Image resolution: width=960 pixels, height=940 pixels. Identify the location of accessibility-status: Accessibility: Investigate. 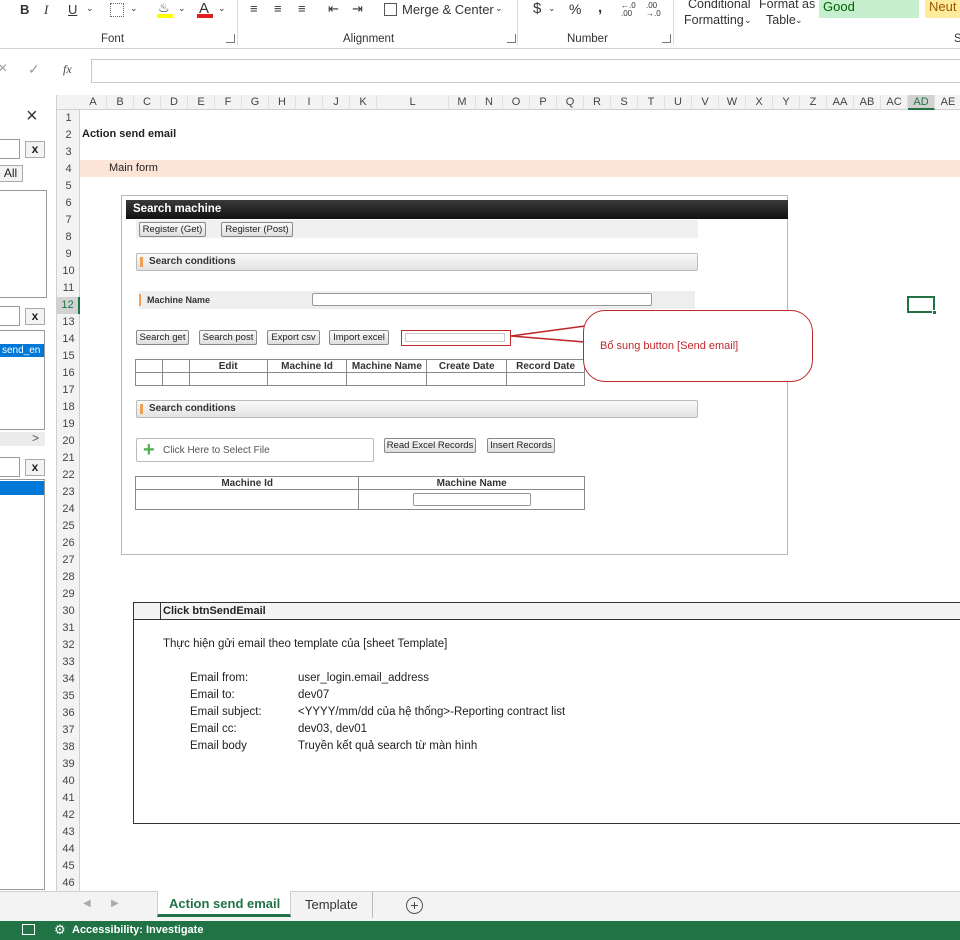
(137, 930).